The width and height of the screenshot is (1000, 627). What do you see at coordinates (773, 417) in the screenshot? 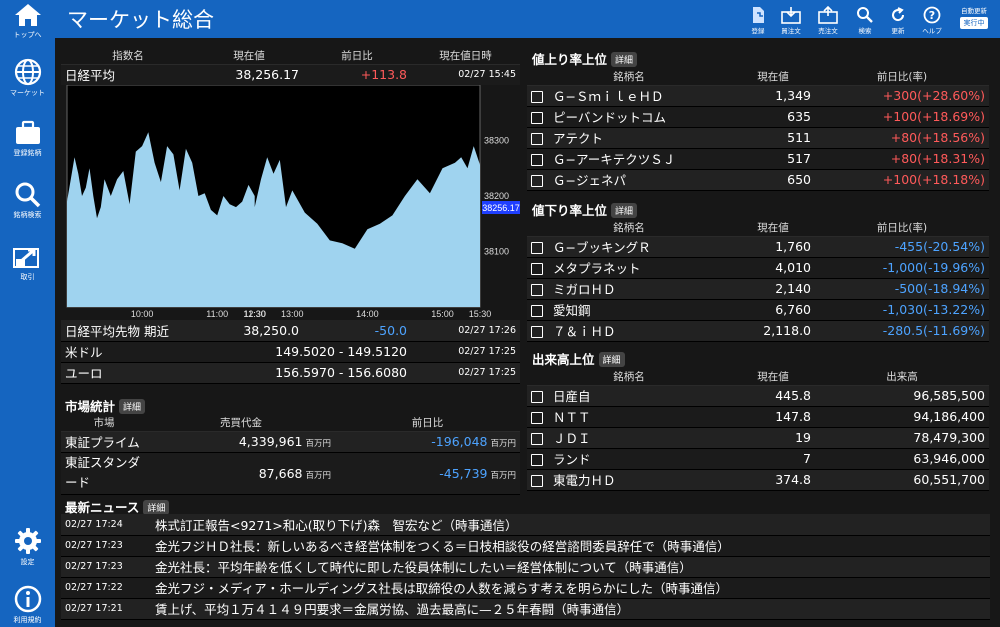
I see `stock-price: 147.8` at bounding box center [773, 417].